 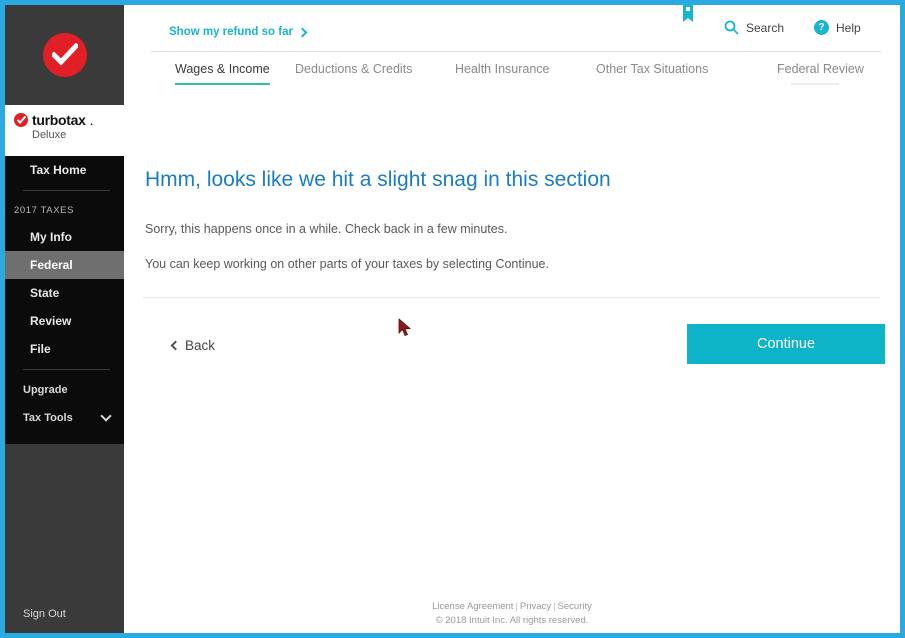 What do you see at coordinates (200, 345) in the screenshot?
I see `back-label: Back` at bounding box center [200, 345].